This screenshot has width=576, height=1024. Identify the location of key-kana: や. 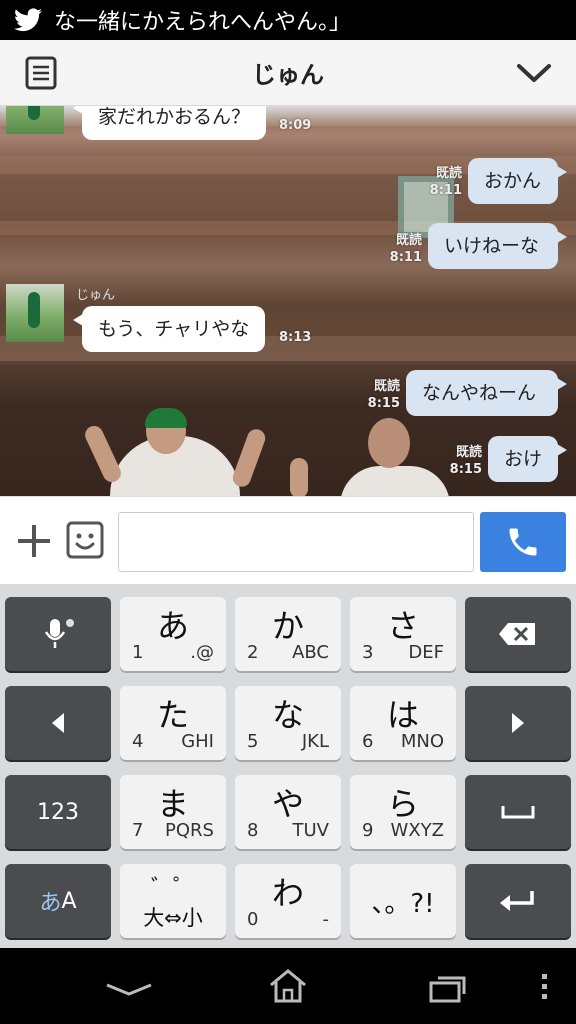
(287, 804).